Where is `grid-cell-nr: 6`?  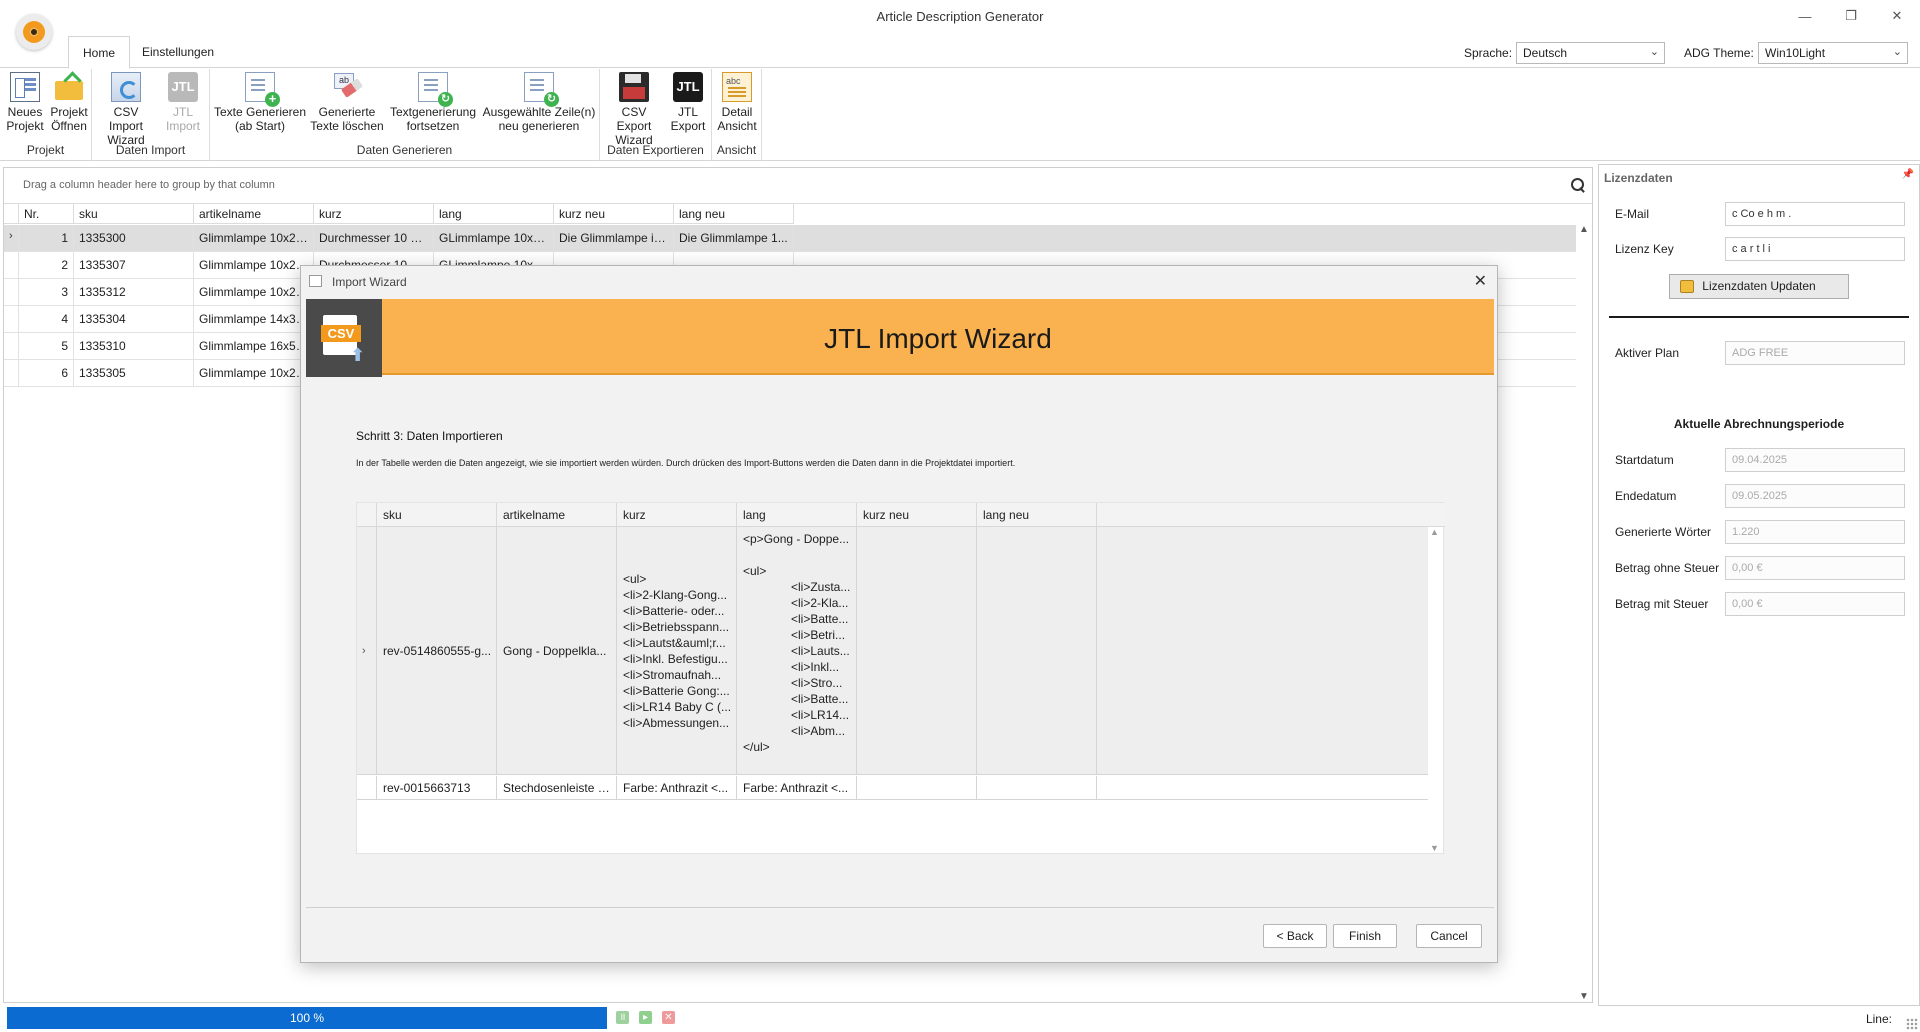
grid-cell-nr: 6 is located at coordinates (46, 373).